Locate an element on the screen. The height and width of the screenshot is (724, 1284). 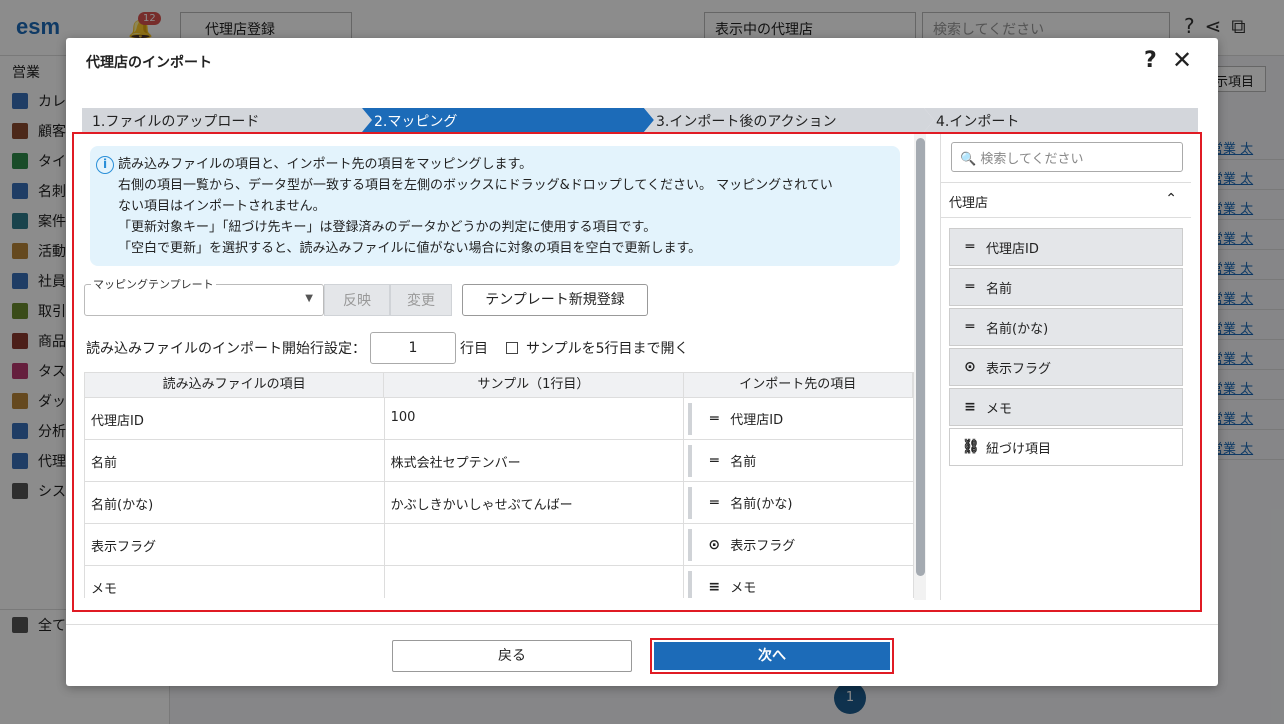
target-field-label: 名前 is located at coordinates (743, 462).